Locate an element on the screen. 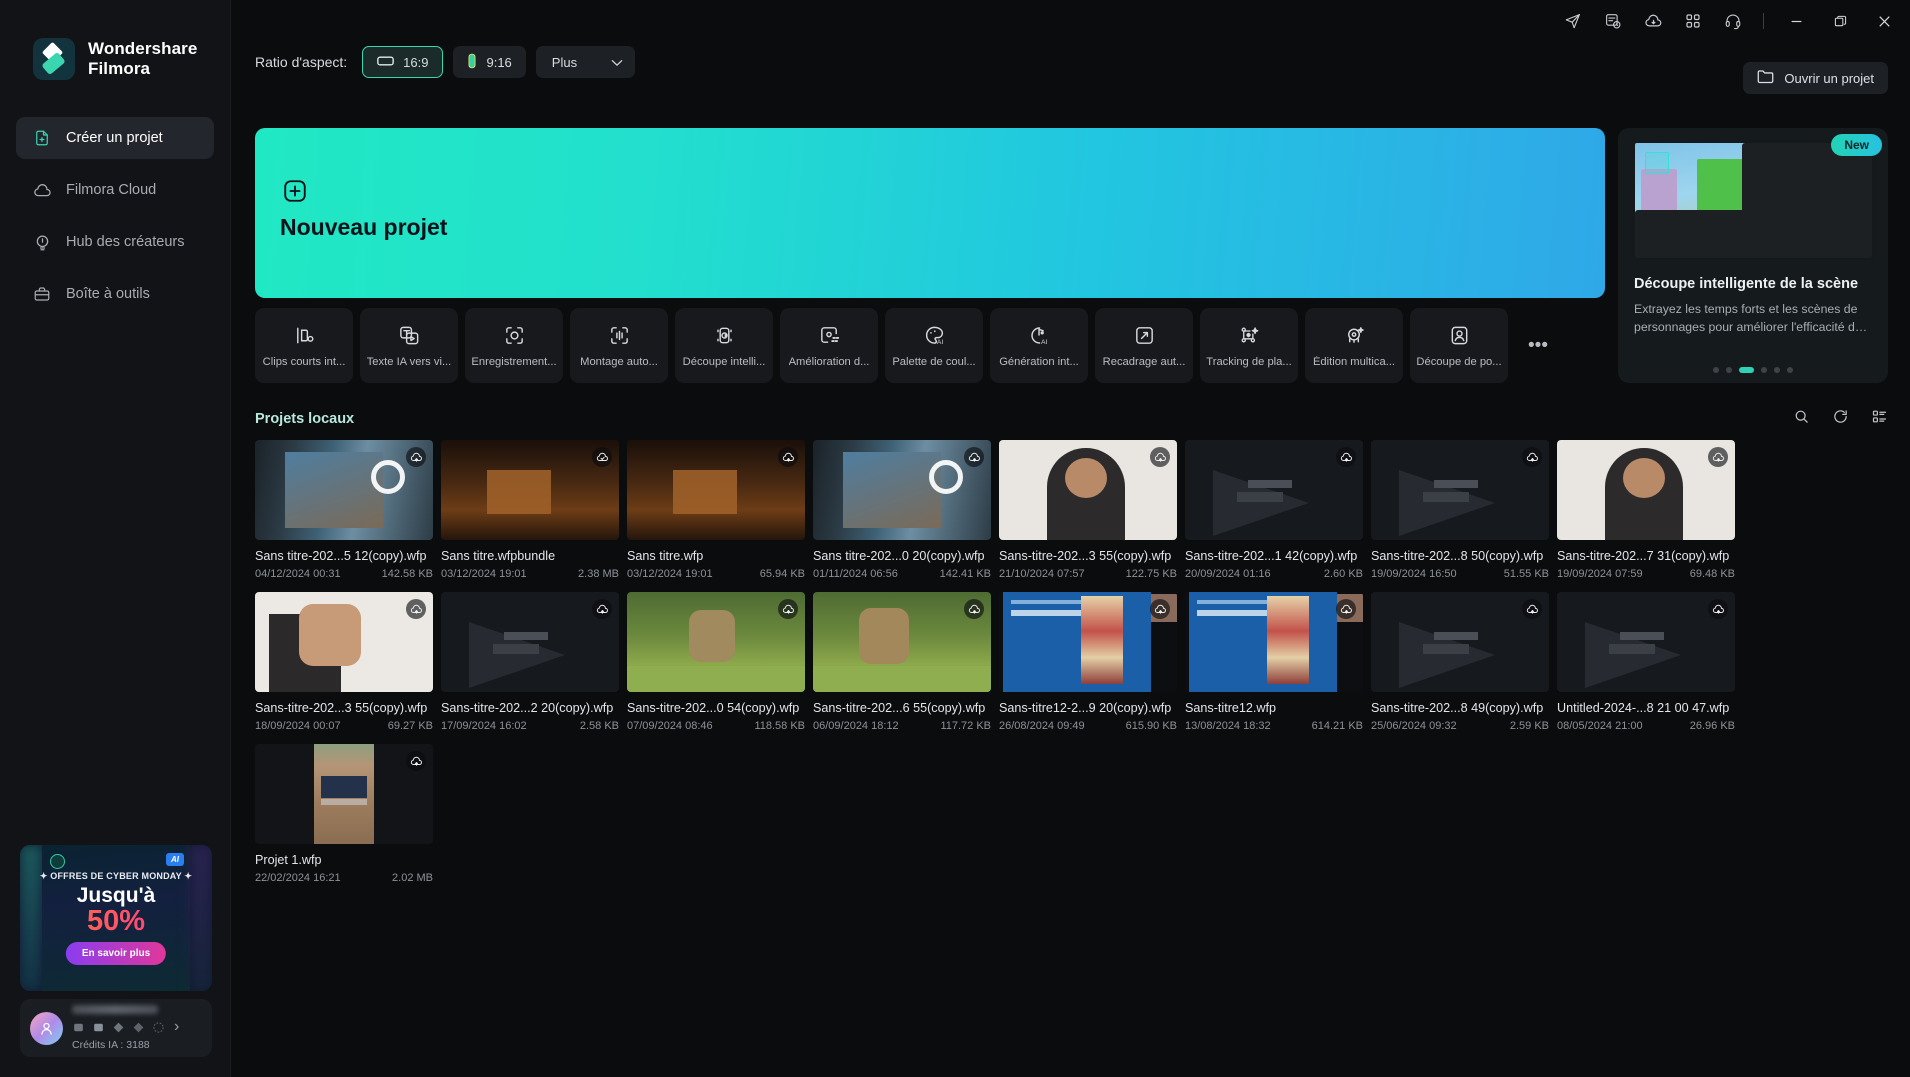 The image size is (1910, 1077). ratio-16-9-button: 16:9 is located at coordinates (403, 62).